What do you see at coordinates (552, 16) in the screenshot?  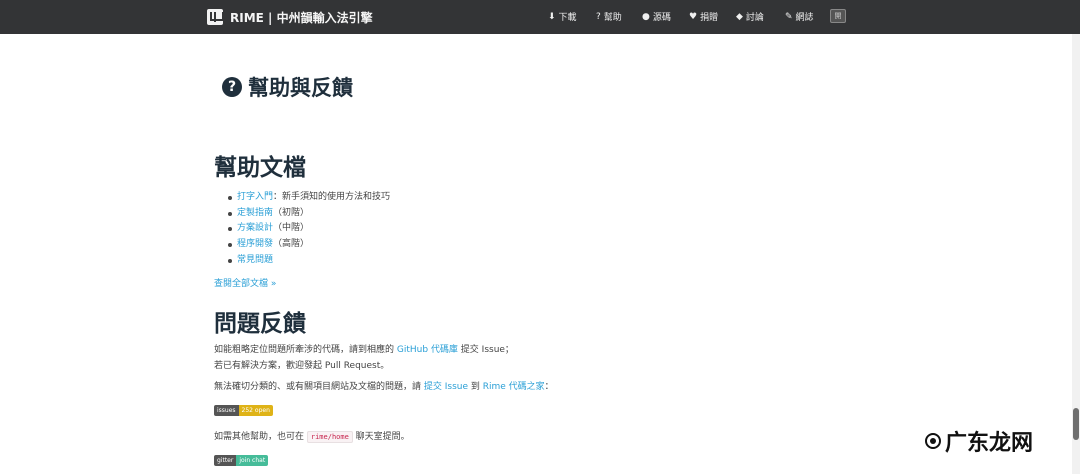 I see `download-icon: ⬇` at bounding box center [552, 16].